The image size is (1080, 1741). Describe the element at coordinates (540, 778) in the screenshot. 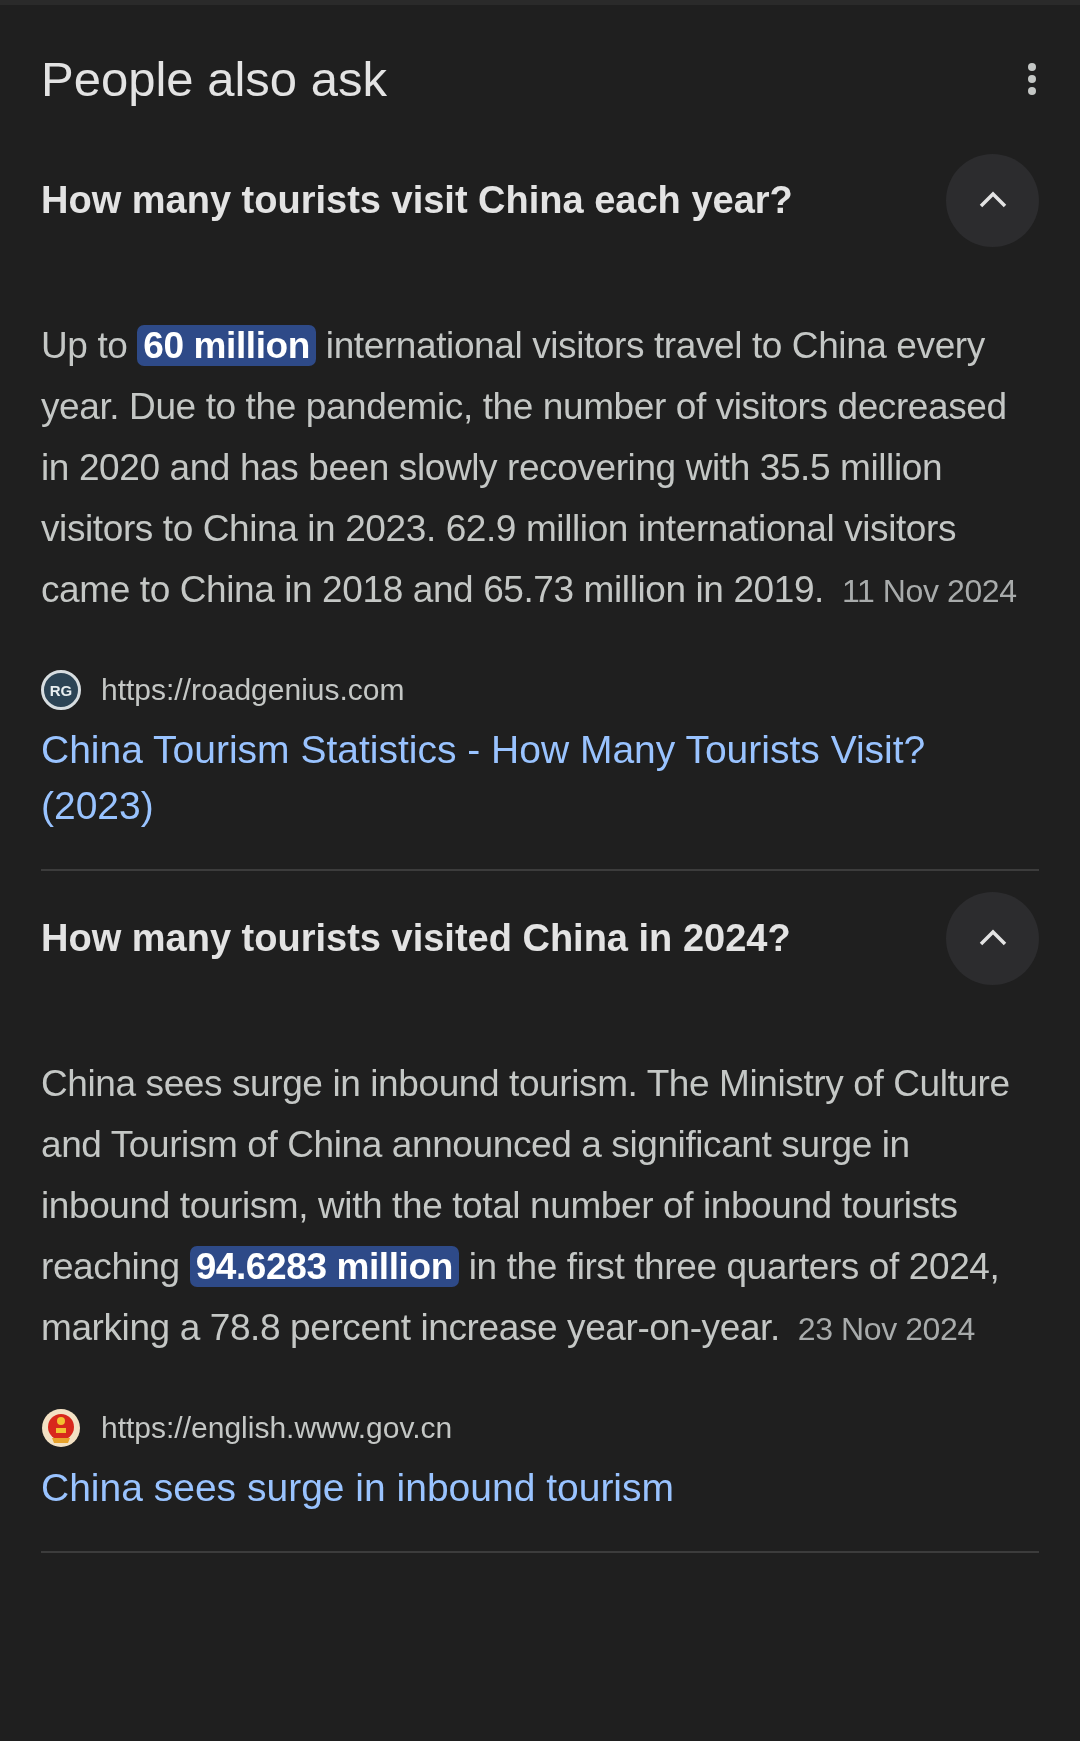

I see `result-link: China Tourism Statistics - How Many Tourists Visit? (2023)` at that location.